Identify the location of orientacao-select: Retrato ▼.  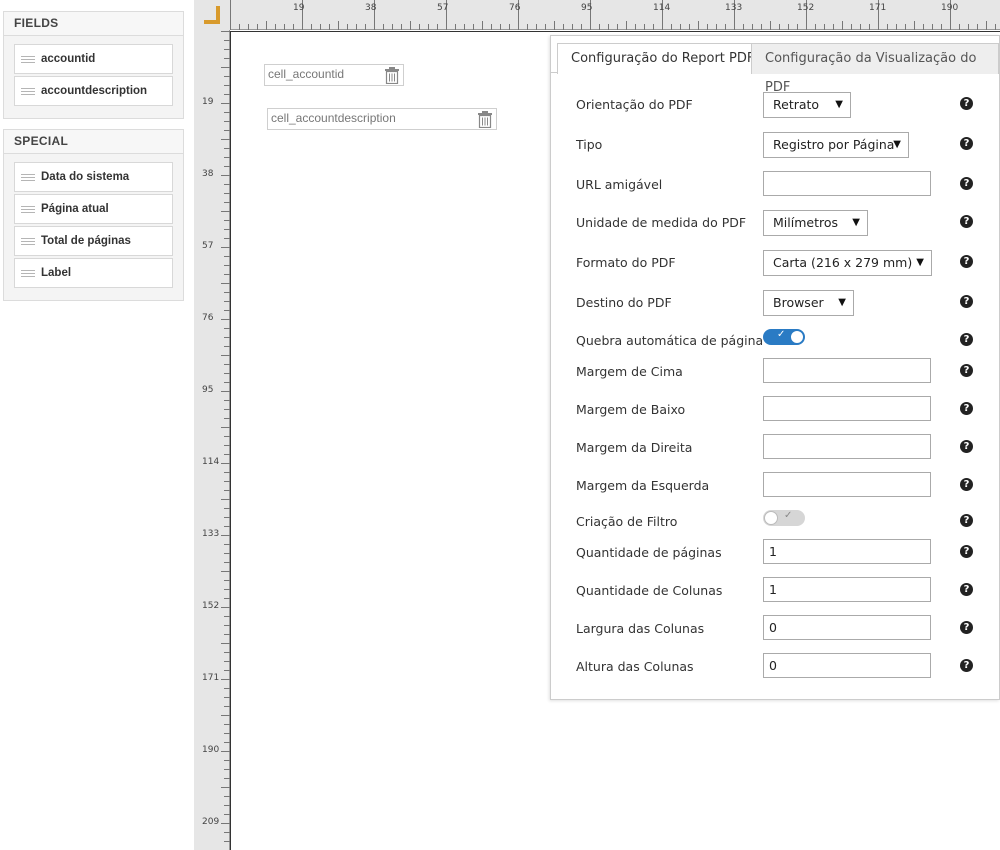
(807, 105).